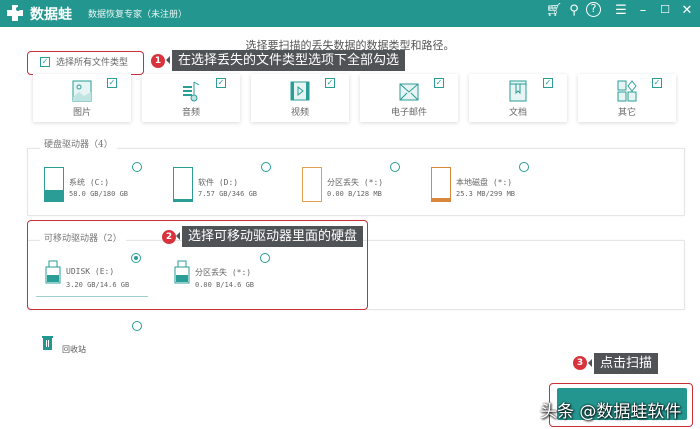 The height and width of the screenshot is (429, 700). I want to click on recycle-bin-radio, so click(137, 326).